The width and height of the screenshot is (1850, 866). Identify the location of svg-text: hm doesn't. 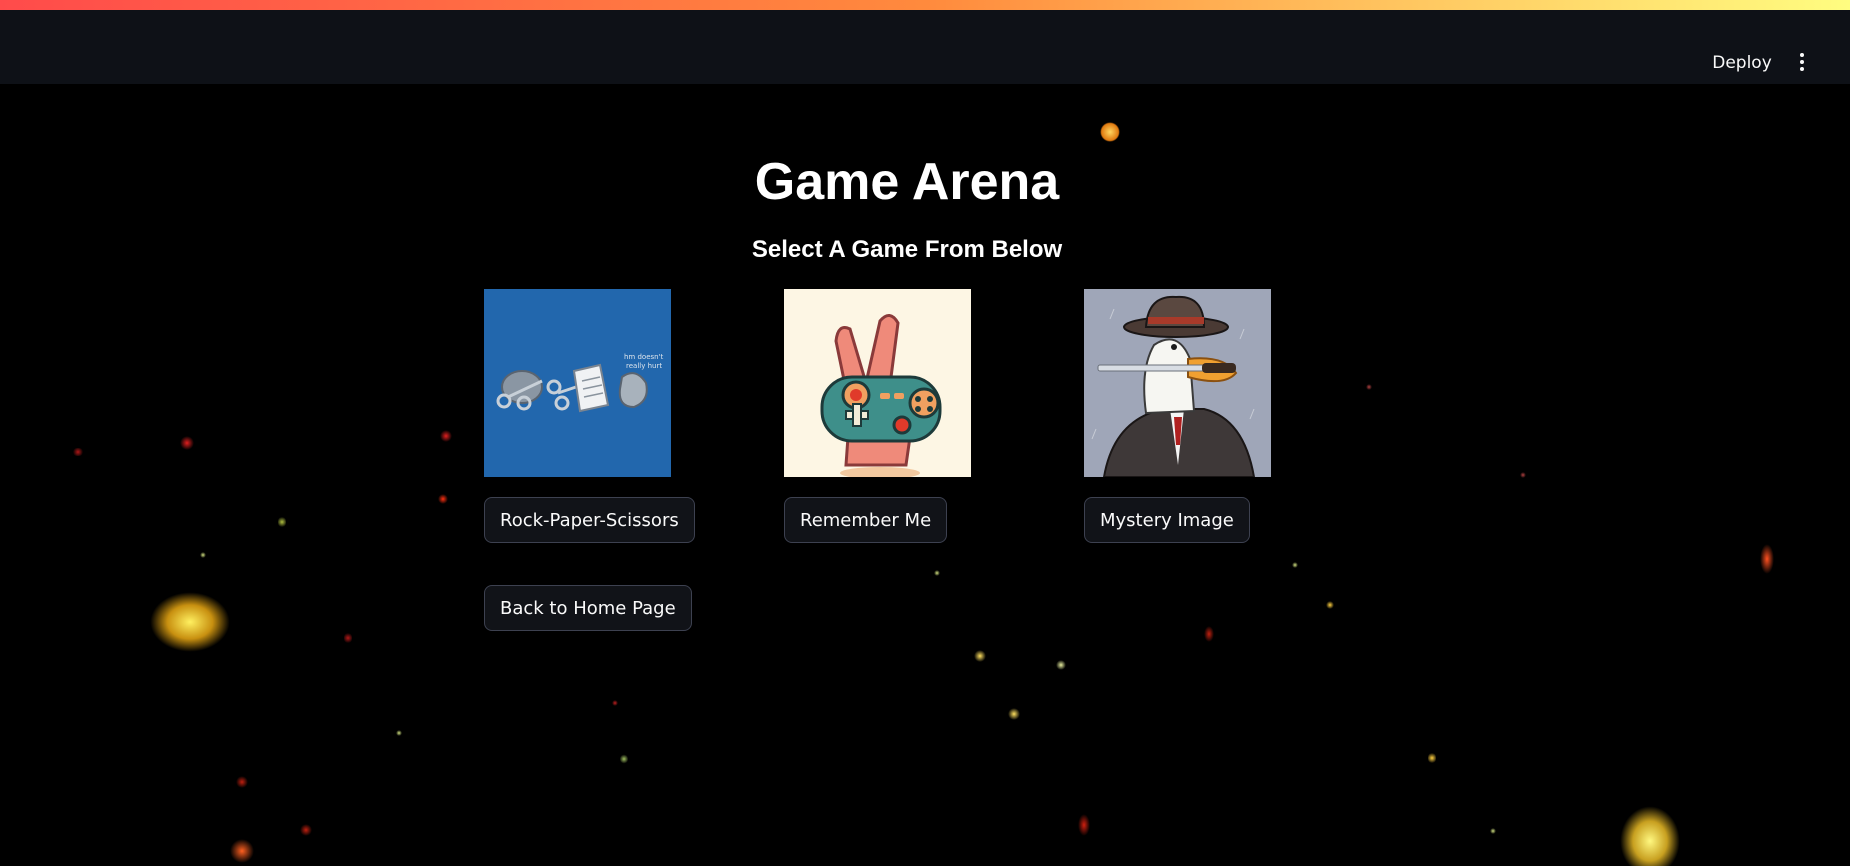
(644, 357).